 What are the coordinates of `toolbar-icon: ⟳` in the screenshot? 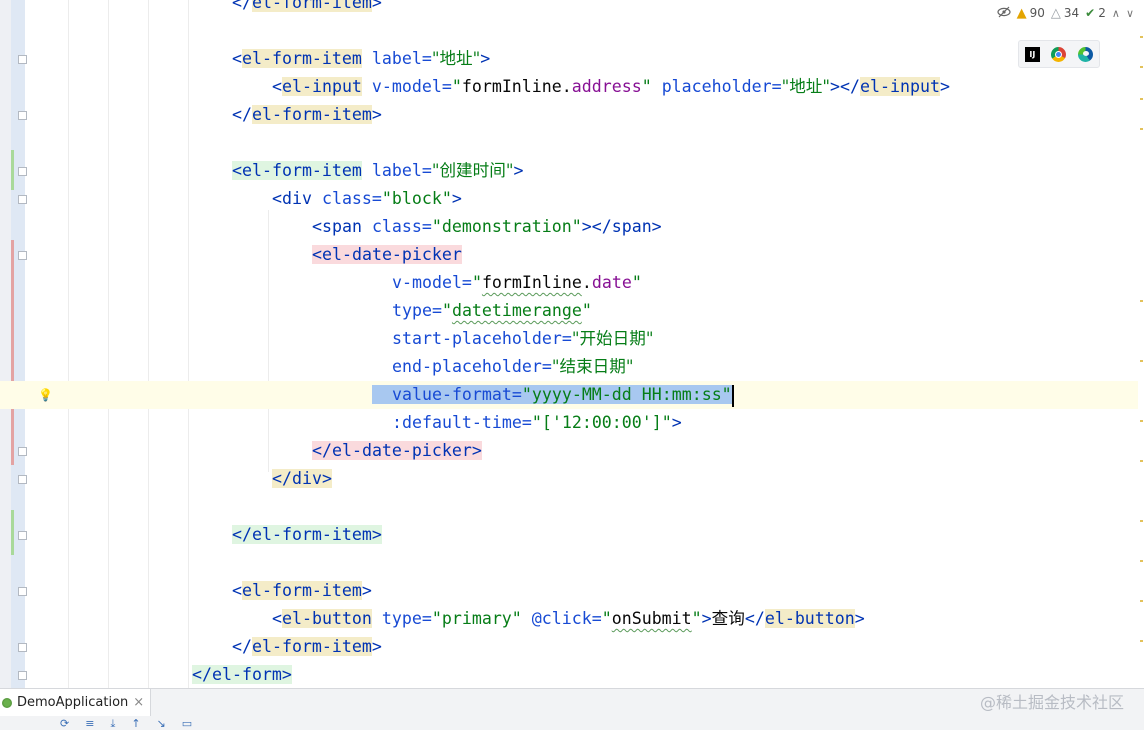 It's located at (64, 723).